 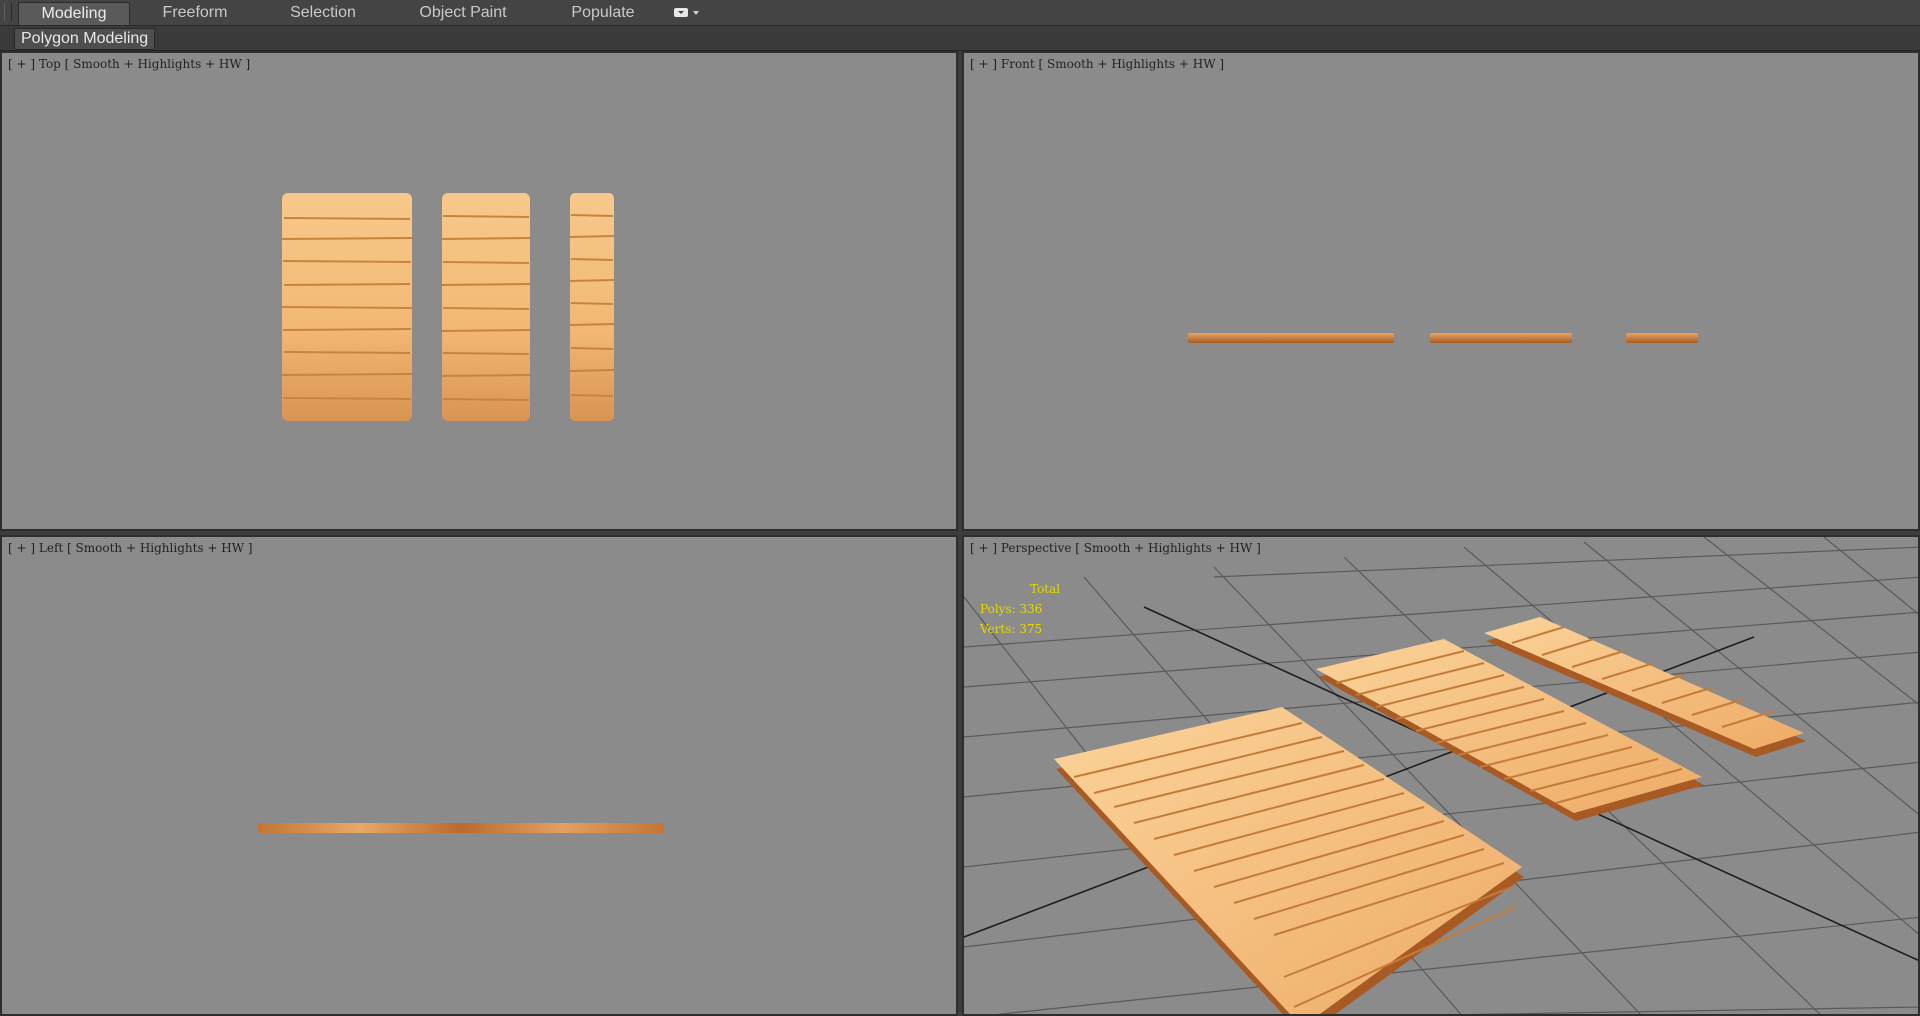 What do you see at coordinates (195, 13) in the screenshot?
I see `tab-freeform: Freeform` at bounding box center [195, 13].